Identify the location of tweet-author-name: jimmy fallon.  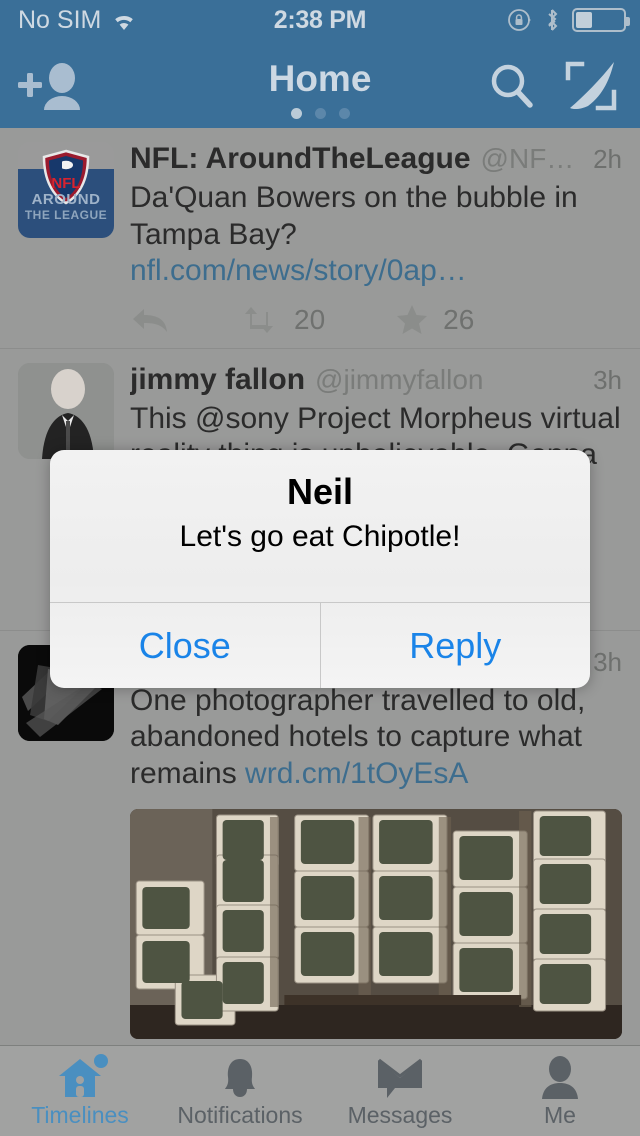
(217, 380).